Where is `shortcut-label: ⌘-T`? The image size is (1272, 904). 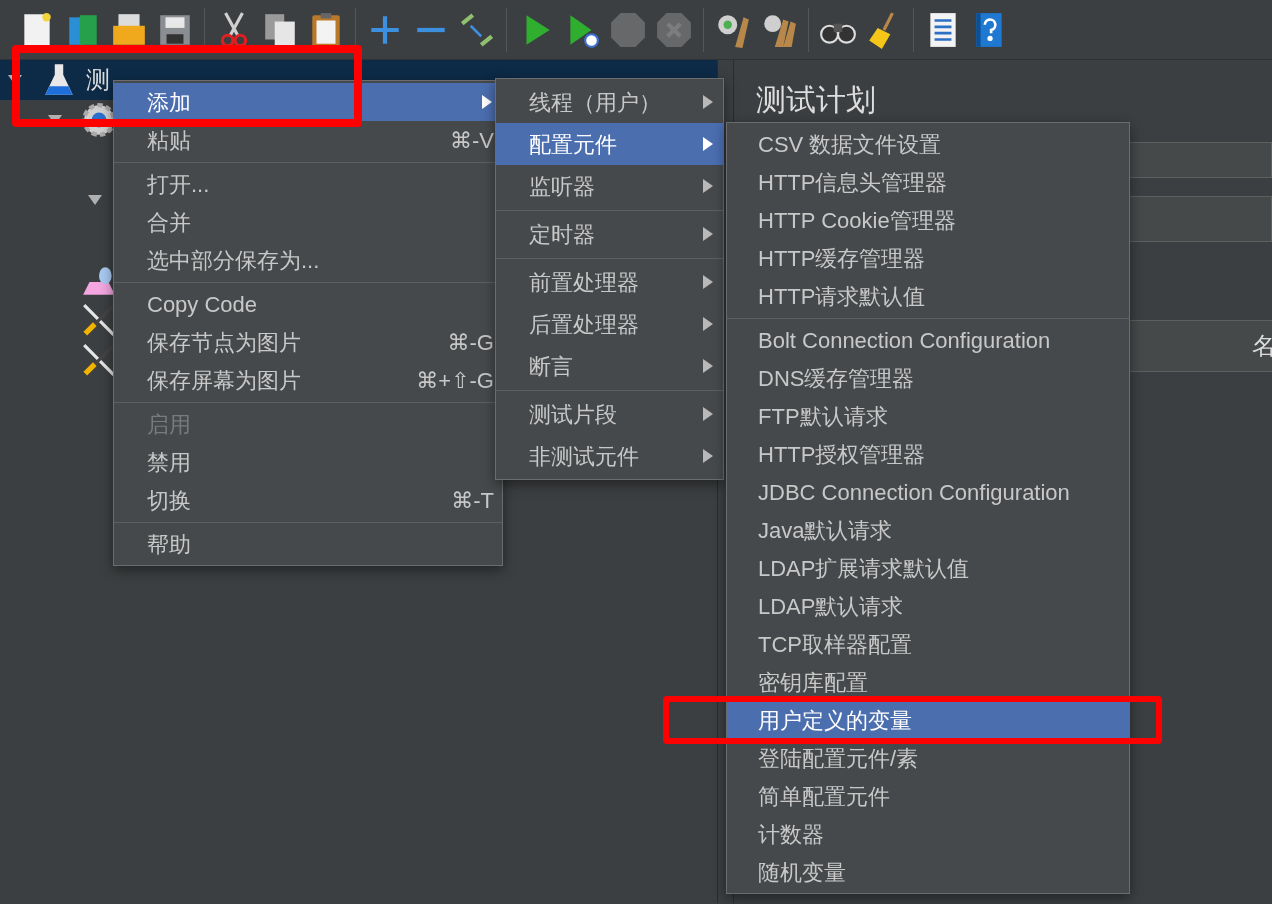
shortcut-label: ⌘-T is located at coordinates (472, 500).